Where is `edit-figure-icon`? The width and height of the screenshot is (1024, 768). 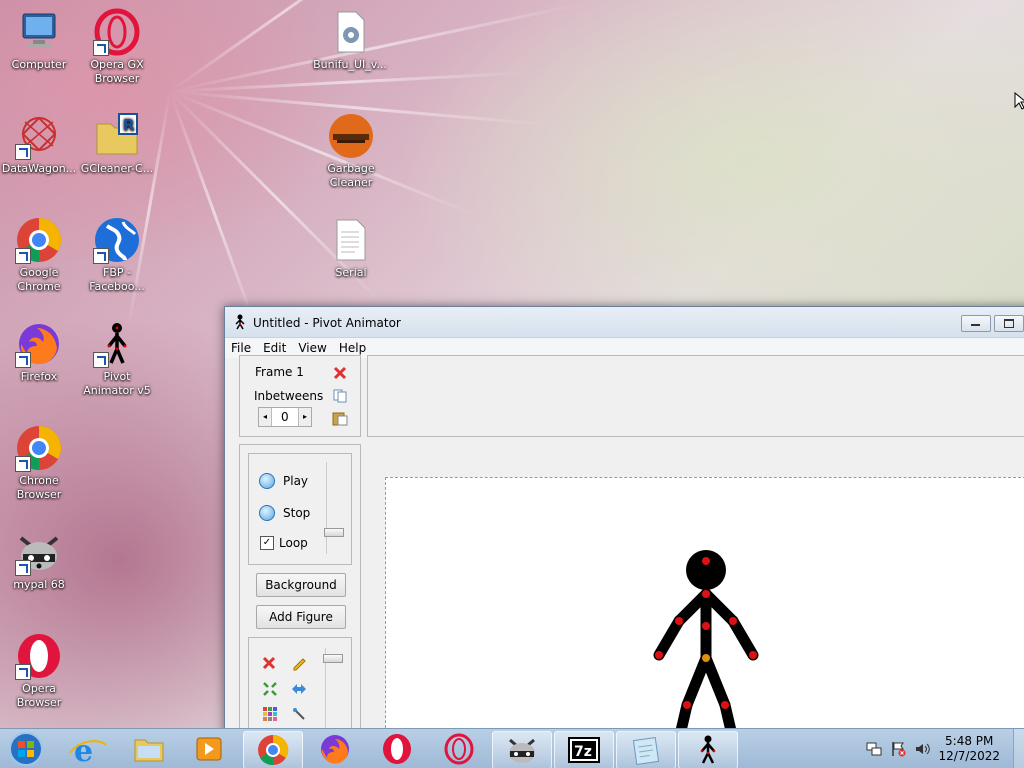 edit-figure-icon is located at coordinates (299, 663).